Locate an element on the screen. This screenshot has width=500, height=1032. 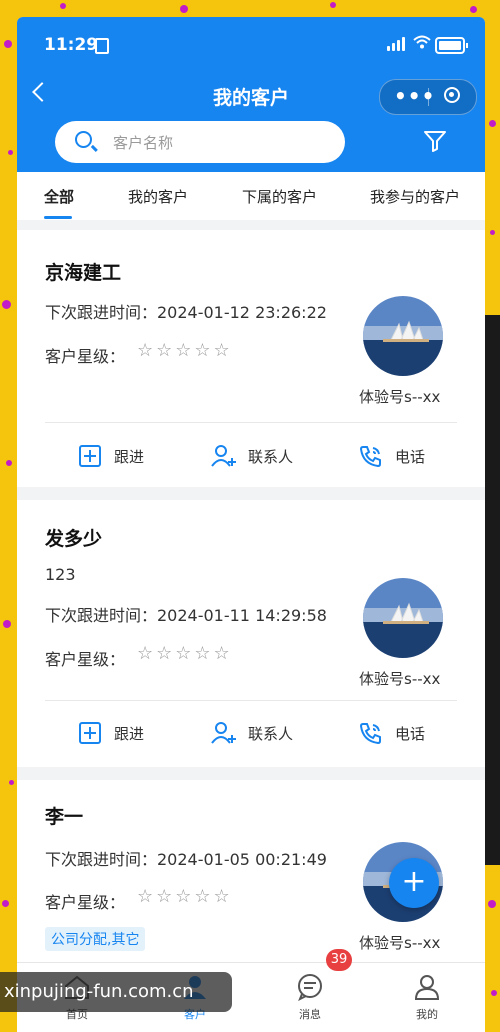
tabbar-mine: 我的 is located at coordinates (427, 997).